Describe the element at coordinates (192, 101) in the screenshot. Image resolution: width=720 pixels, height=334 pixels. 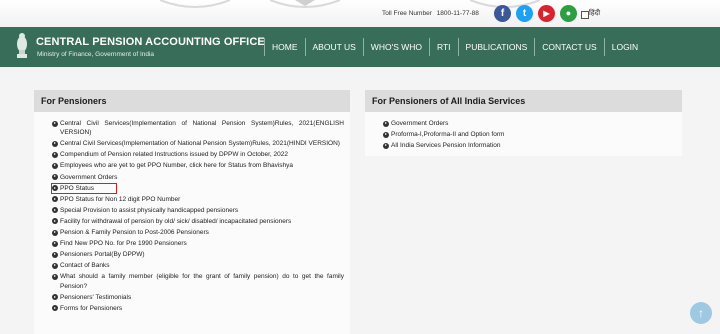
I see `panel-title: For Pensioners` at that location.